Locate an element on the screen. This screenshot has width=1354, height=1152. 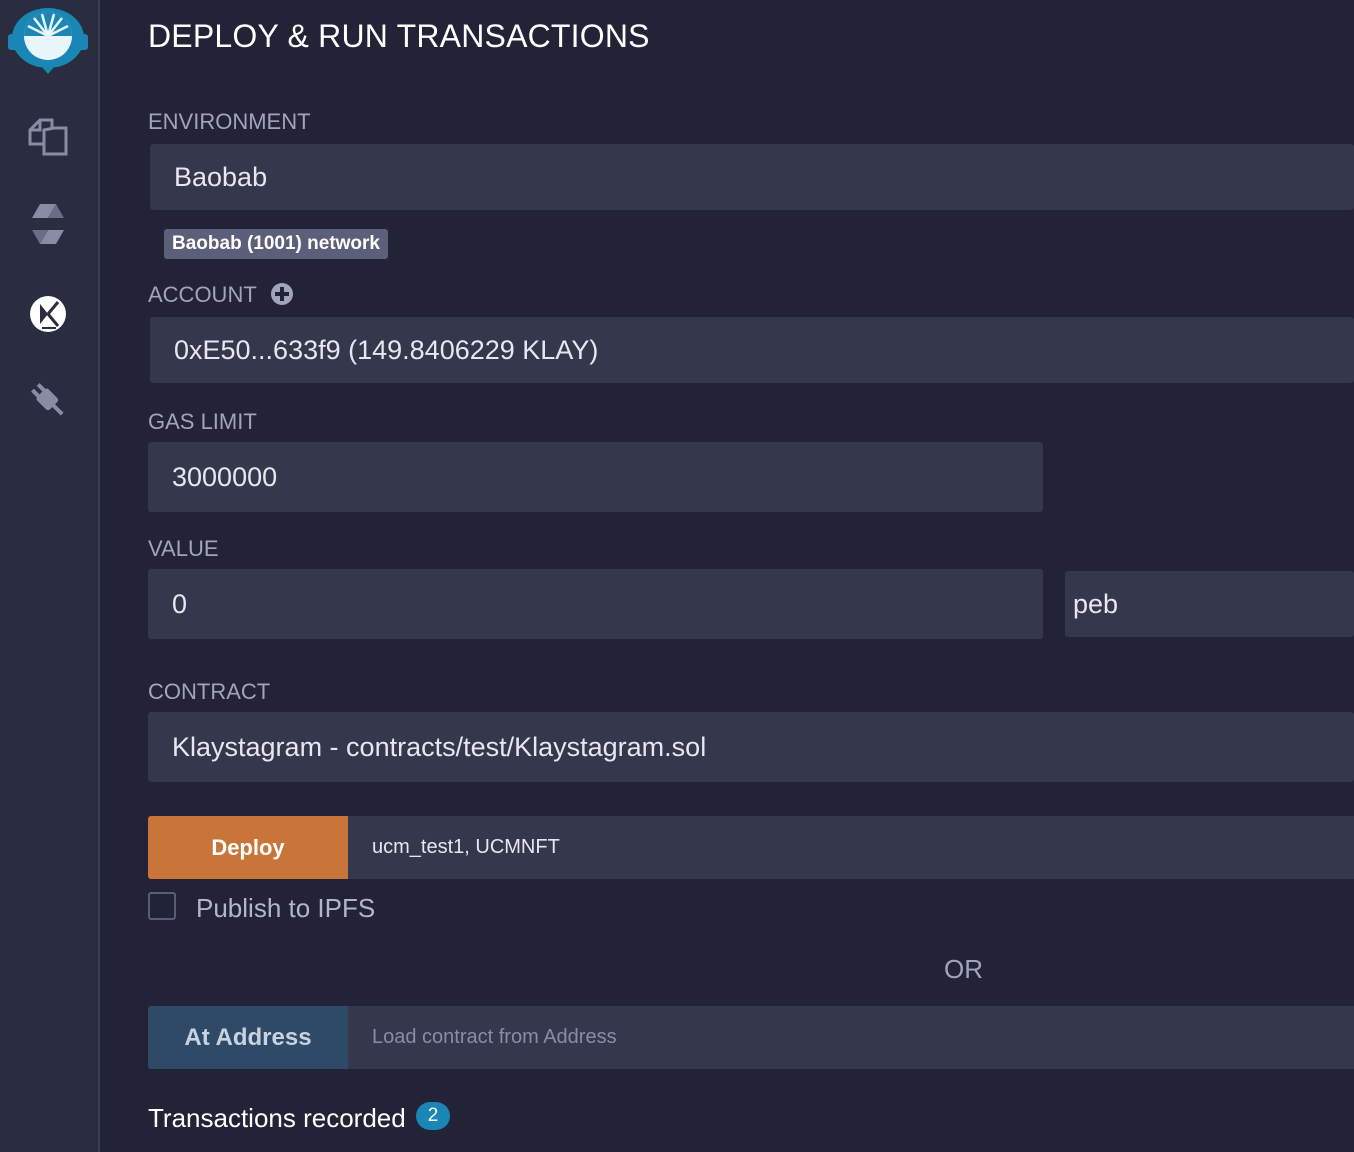
account-select: 0xE50...633f9 (149.8406229 KLAY) is located at coordinates (752, 350).